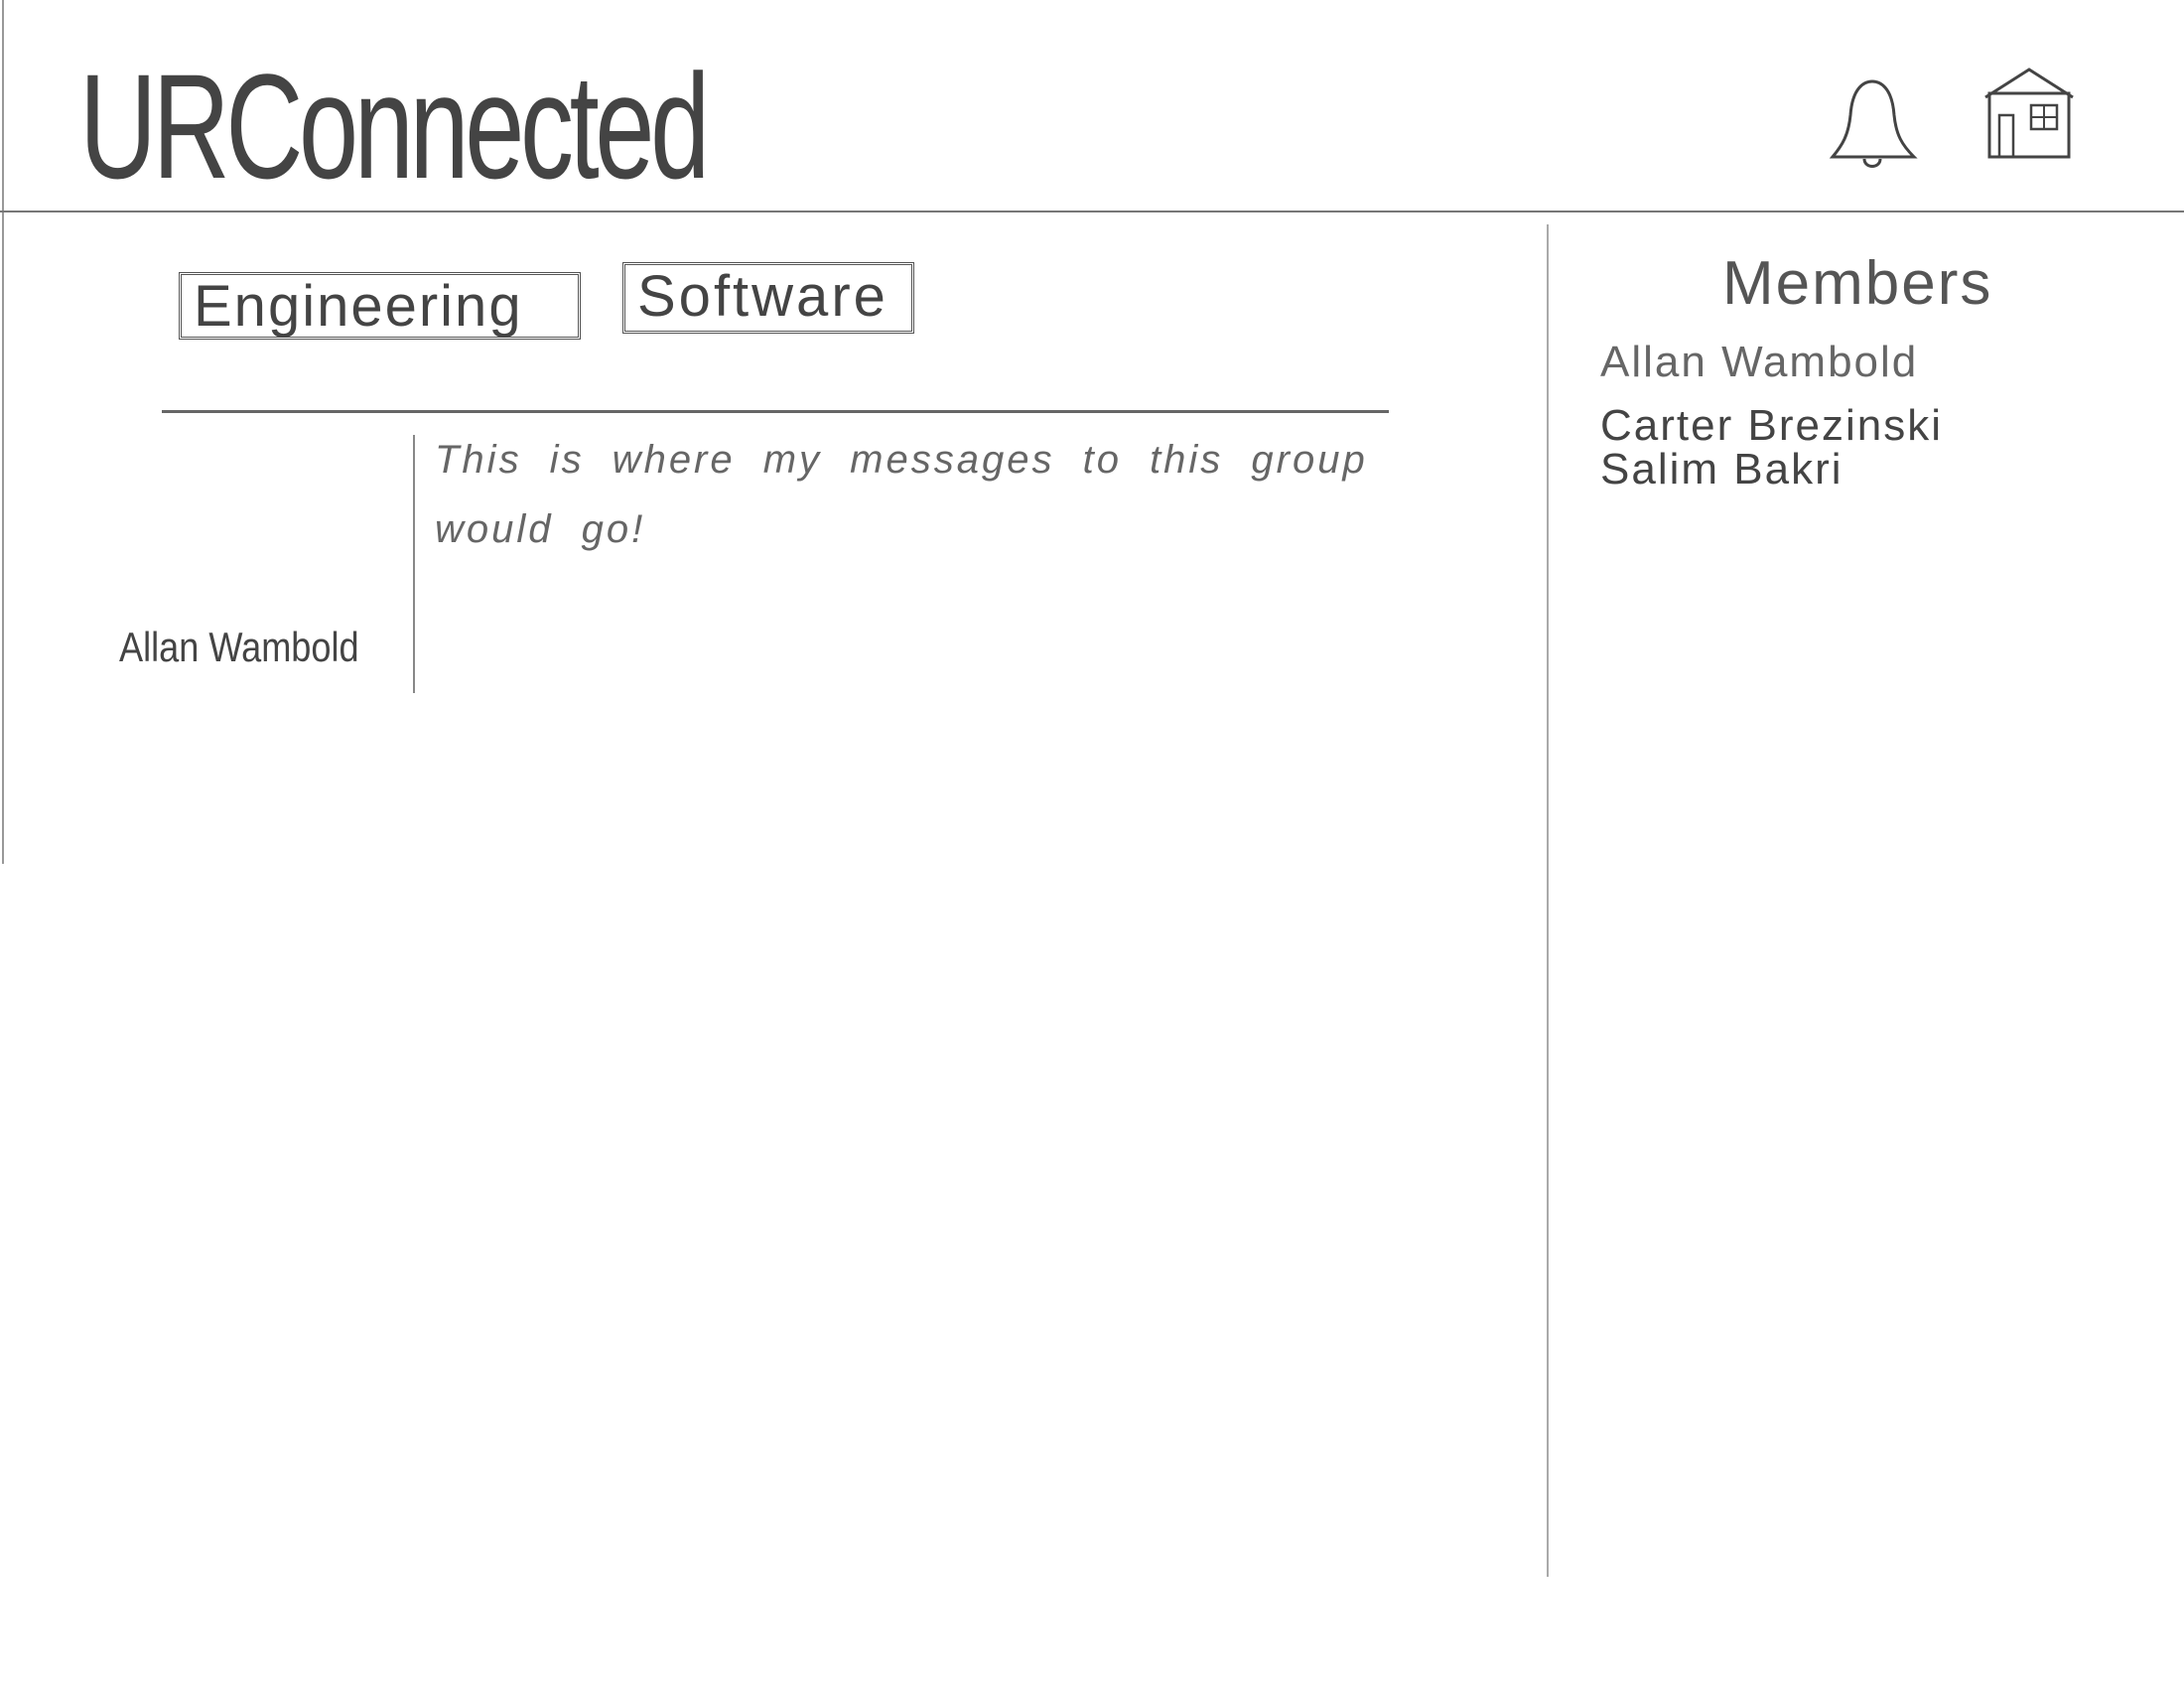  What do you see at coordinates (2029, 117) in the screenshot?
I see `home-icon` at bounding box center [2029, 117].